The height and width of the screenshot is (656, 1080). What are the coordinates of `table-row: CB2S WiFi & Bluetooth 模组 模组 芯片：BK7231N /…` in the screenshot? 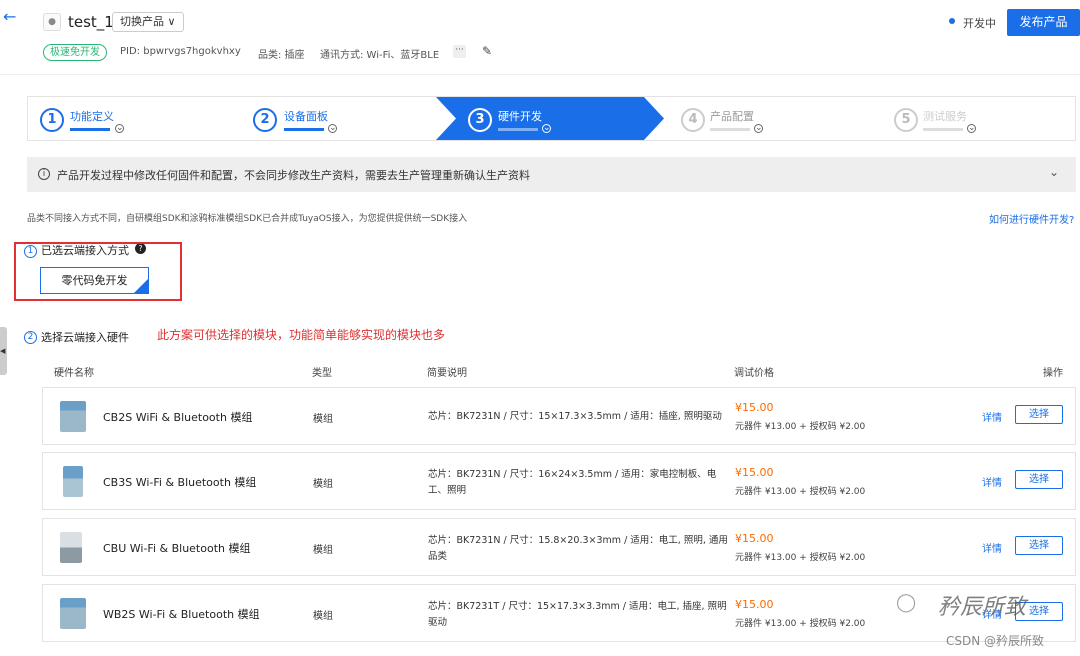 It's located at (559, 416).